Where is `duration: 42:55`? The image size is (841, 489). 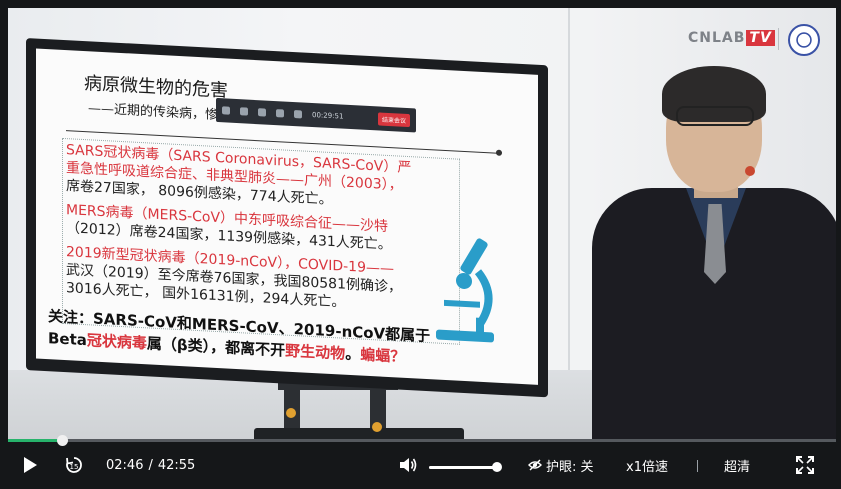 duration: 42:55 is located at coordinates (176, 465).